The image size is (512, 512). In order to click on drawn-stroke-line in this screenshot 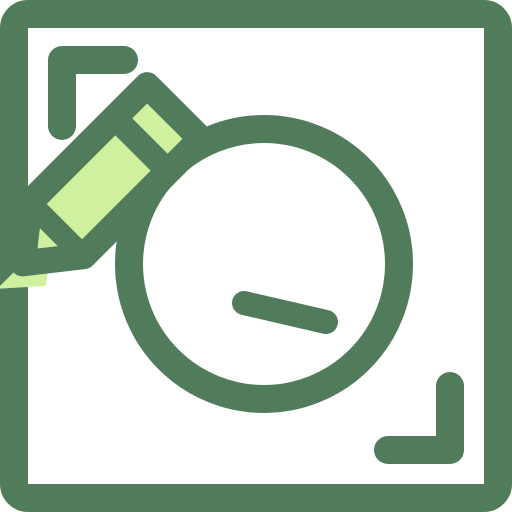, I will do `click(285, 312)`.